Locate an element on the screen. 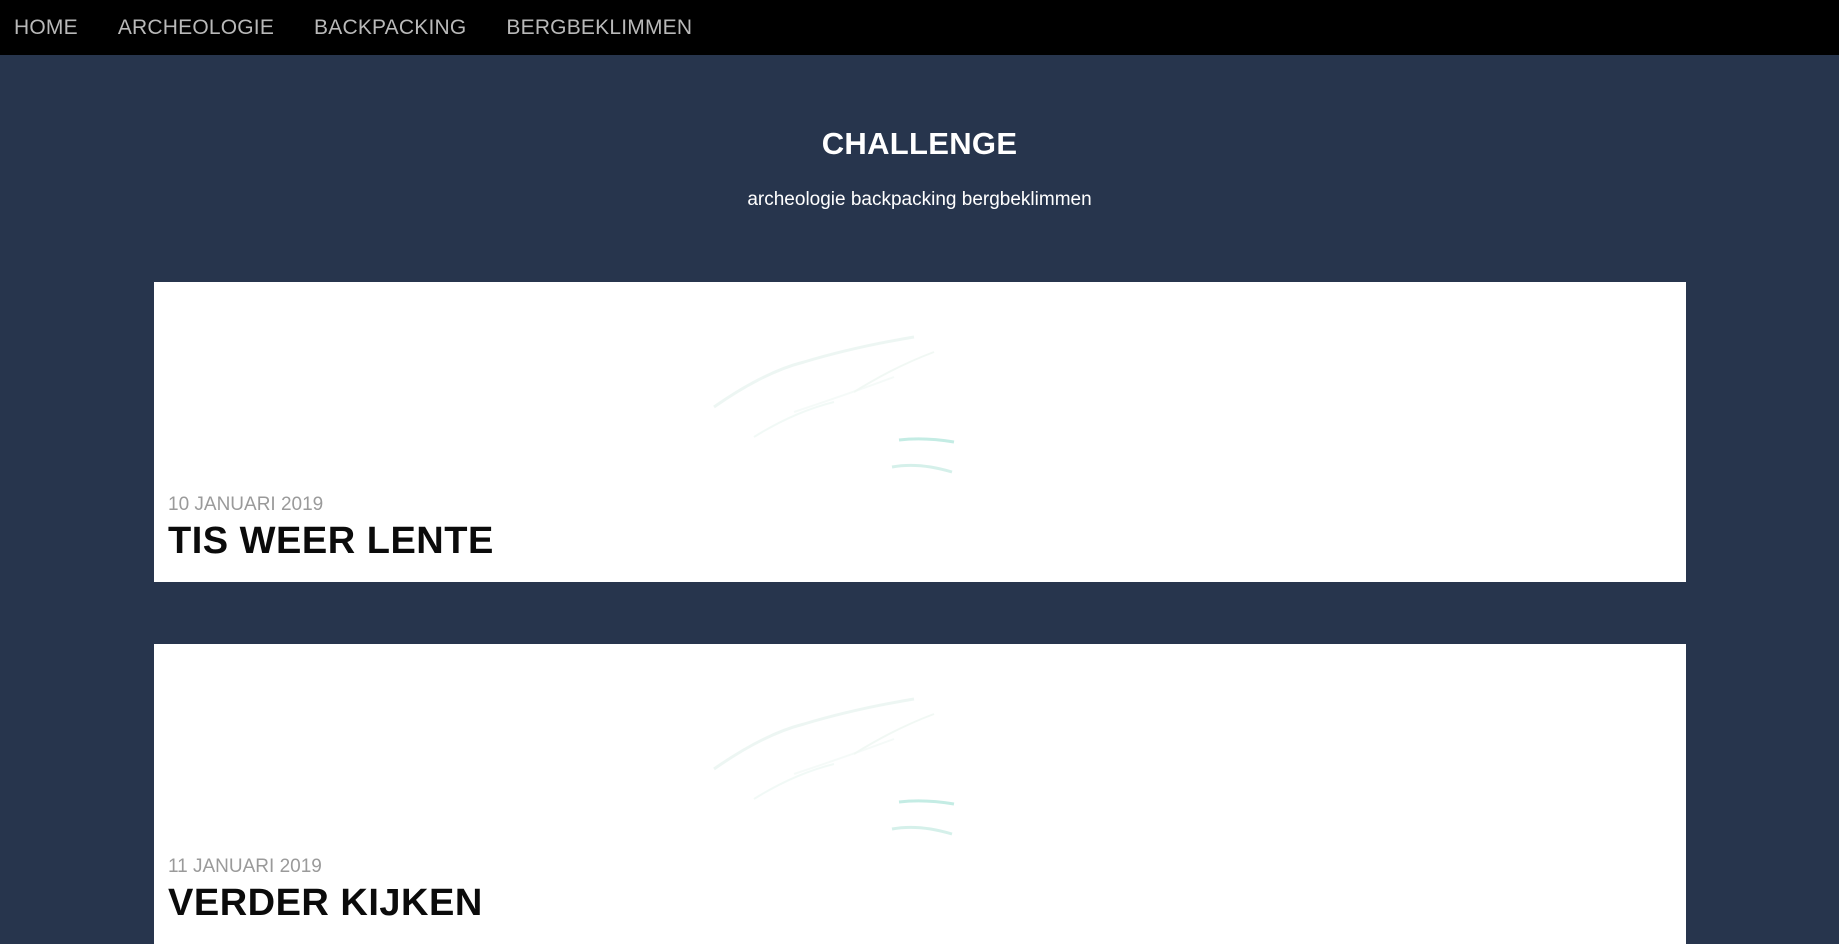 The width and height of the screenshot is (1839, 944). site-tagline: archeologie backpacking bergbeklimmen is located at coordinates (919, 199).